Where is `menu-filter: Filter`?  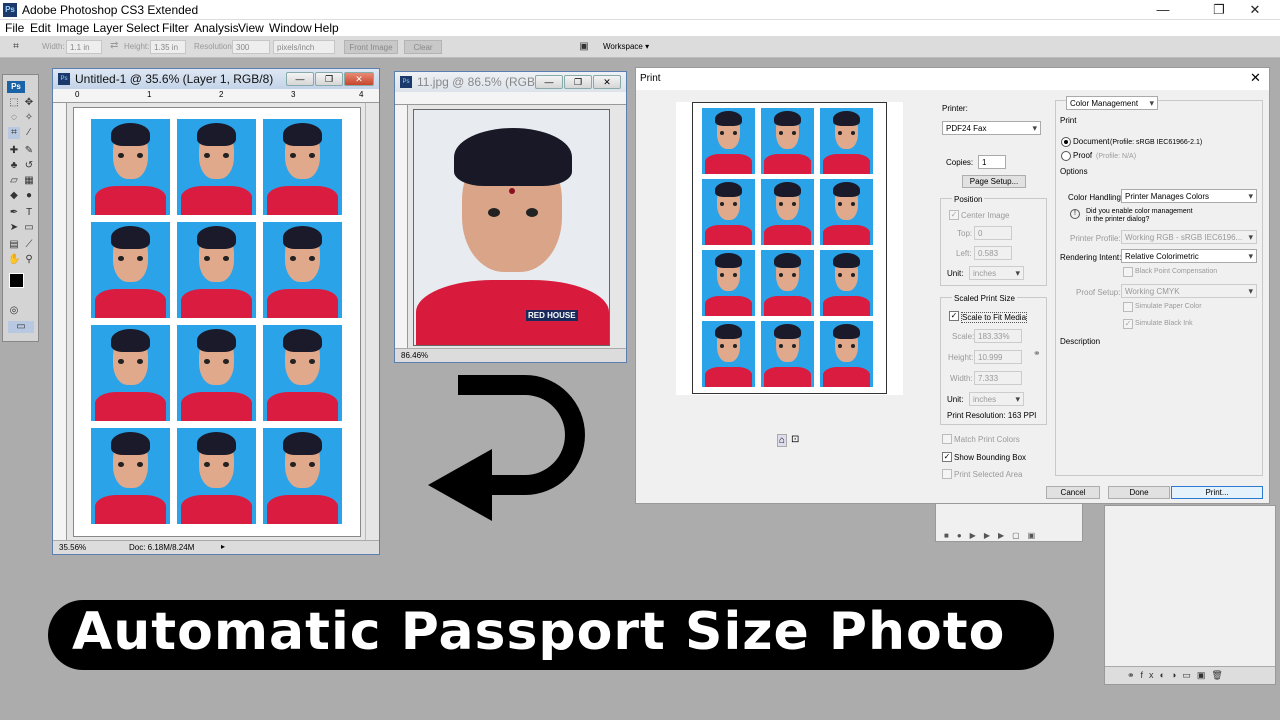
menu-filter: Filter is located at coordinates (175, 28).